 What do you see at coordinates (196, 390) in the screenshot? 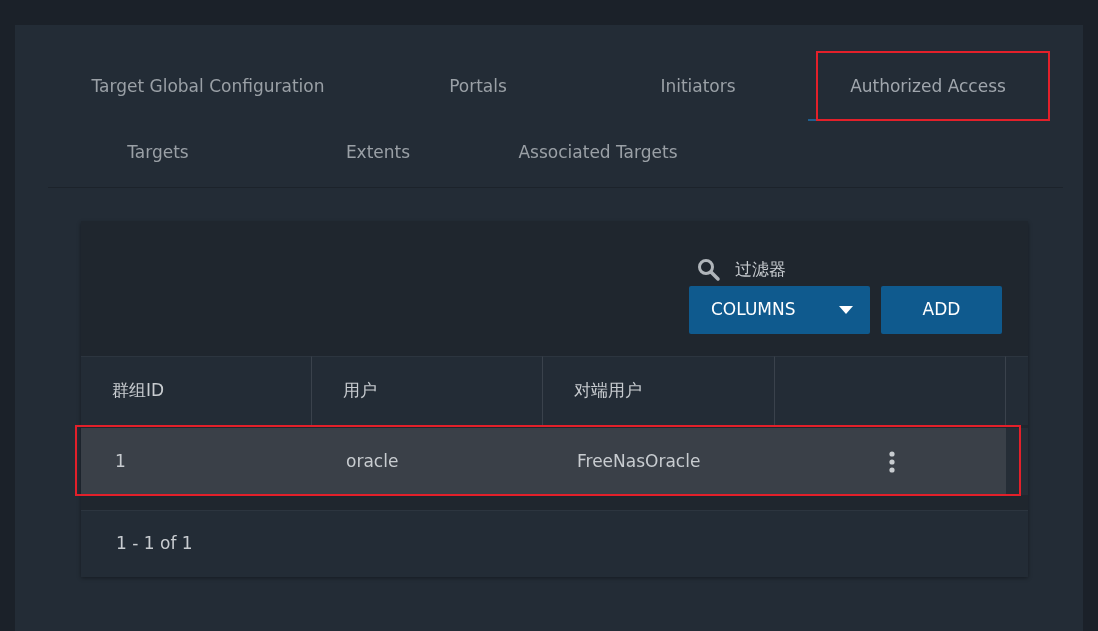
I see `column-header: 群组ID` at bounding box center [196, 390].